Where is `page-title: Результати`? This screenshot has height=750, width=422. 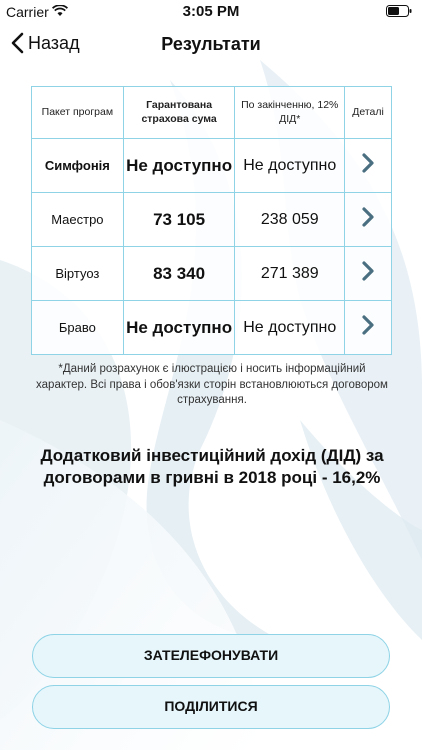
page-title: Результати is located at coordinates (211, 44).